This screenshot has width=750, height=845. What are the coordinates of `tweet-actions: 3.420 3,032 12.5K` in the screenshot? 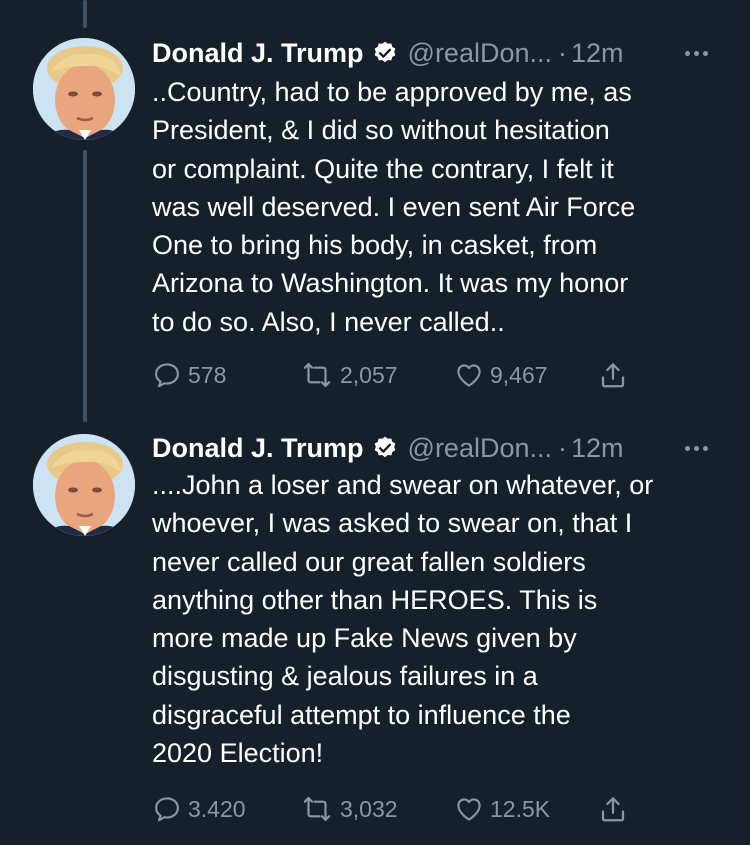 It's located at (412, 809).